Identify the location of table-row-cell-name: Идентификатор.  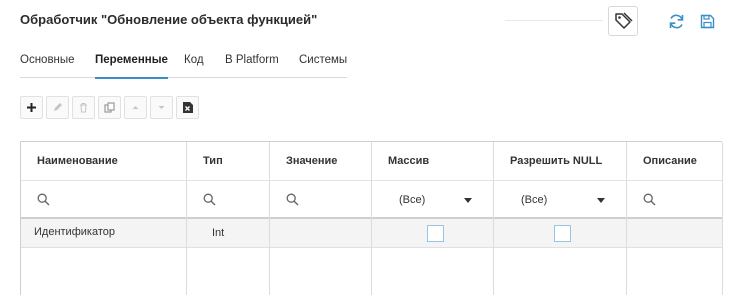
(103, 233).